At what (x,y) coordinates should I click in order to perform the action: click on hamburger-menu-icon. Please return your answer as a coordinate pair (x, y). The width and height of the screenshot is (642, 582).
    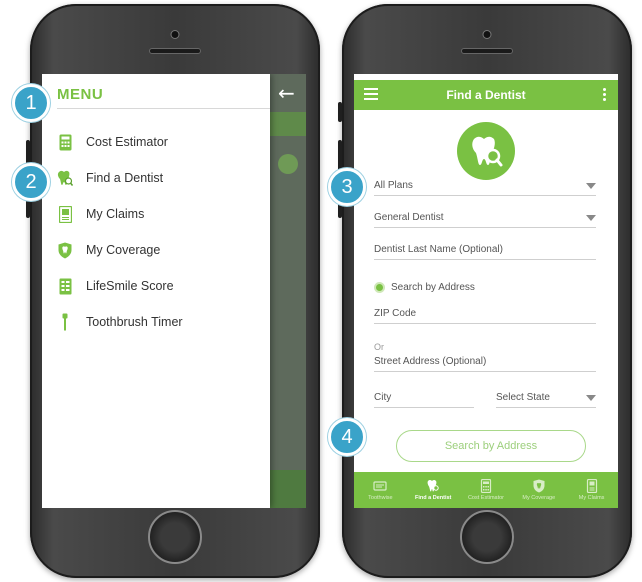
    Looking at the image, I should click on (371, 94).